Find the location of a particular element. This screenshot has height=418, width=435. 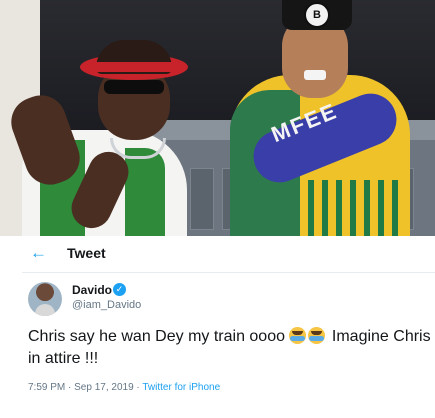

avatar is located at coordinates (45, 299).